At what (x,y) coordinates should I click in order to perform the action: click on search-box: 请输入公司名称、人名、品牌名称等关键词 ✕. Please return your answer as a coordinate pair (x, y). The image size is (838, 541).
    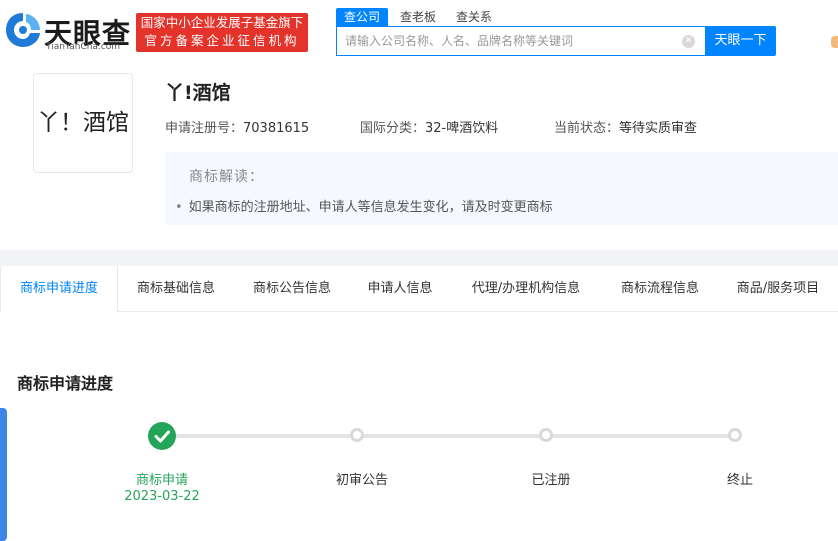
    Looking at the image, I should click on (520, 41).